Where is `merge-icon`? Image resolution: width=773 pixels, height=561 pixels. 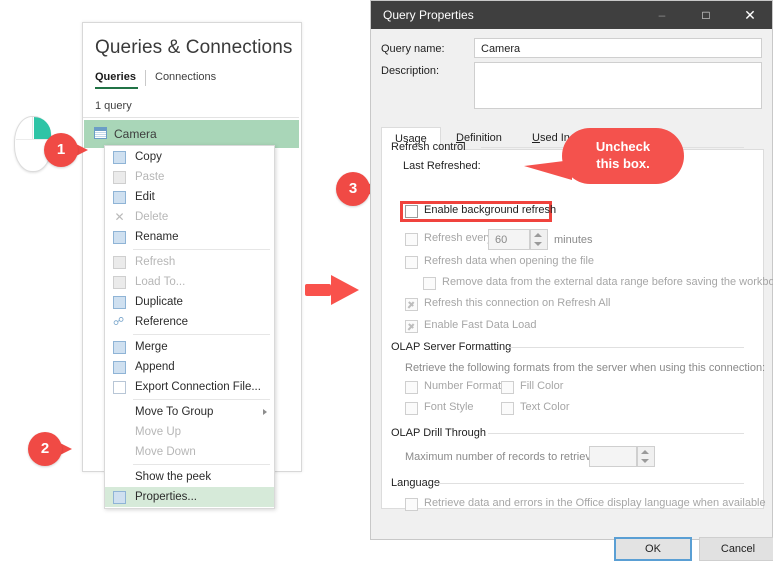 merge-icon is located at coordinates (119, 347).